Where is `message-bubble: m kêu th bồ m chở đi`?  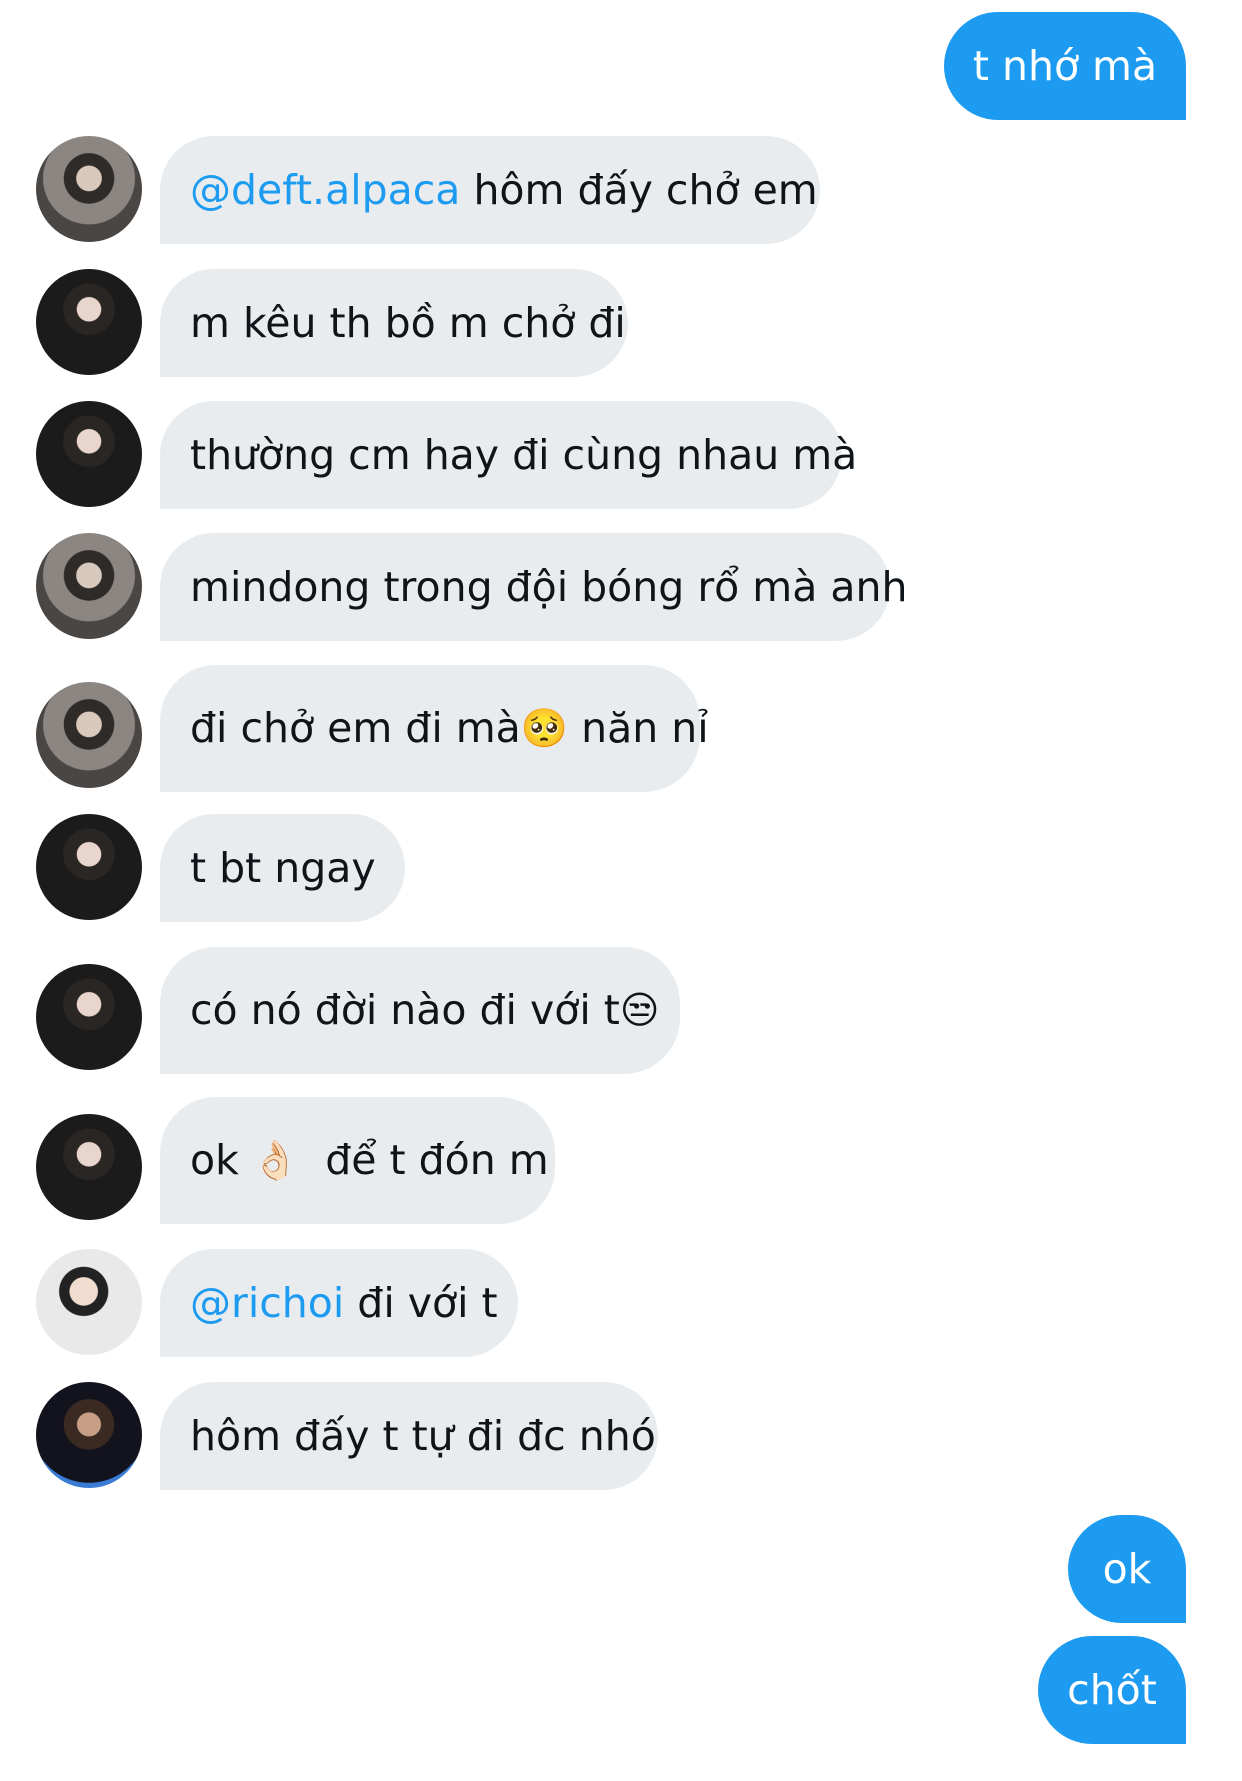 message-bubble: m kêu th bồ m chở đi is located at coordinates (394, 323).